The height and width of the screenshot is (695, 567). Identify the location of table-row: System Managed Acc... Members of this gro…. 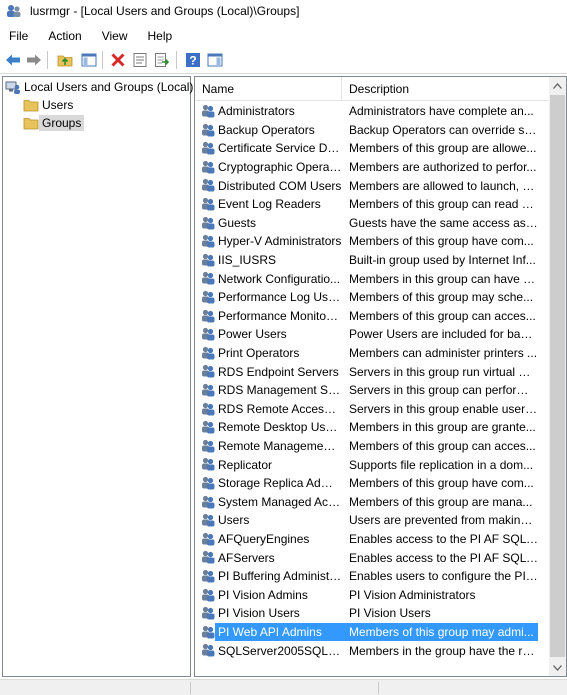
(373, 502).